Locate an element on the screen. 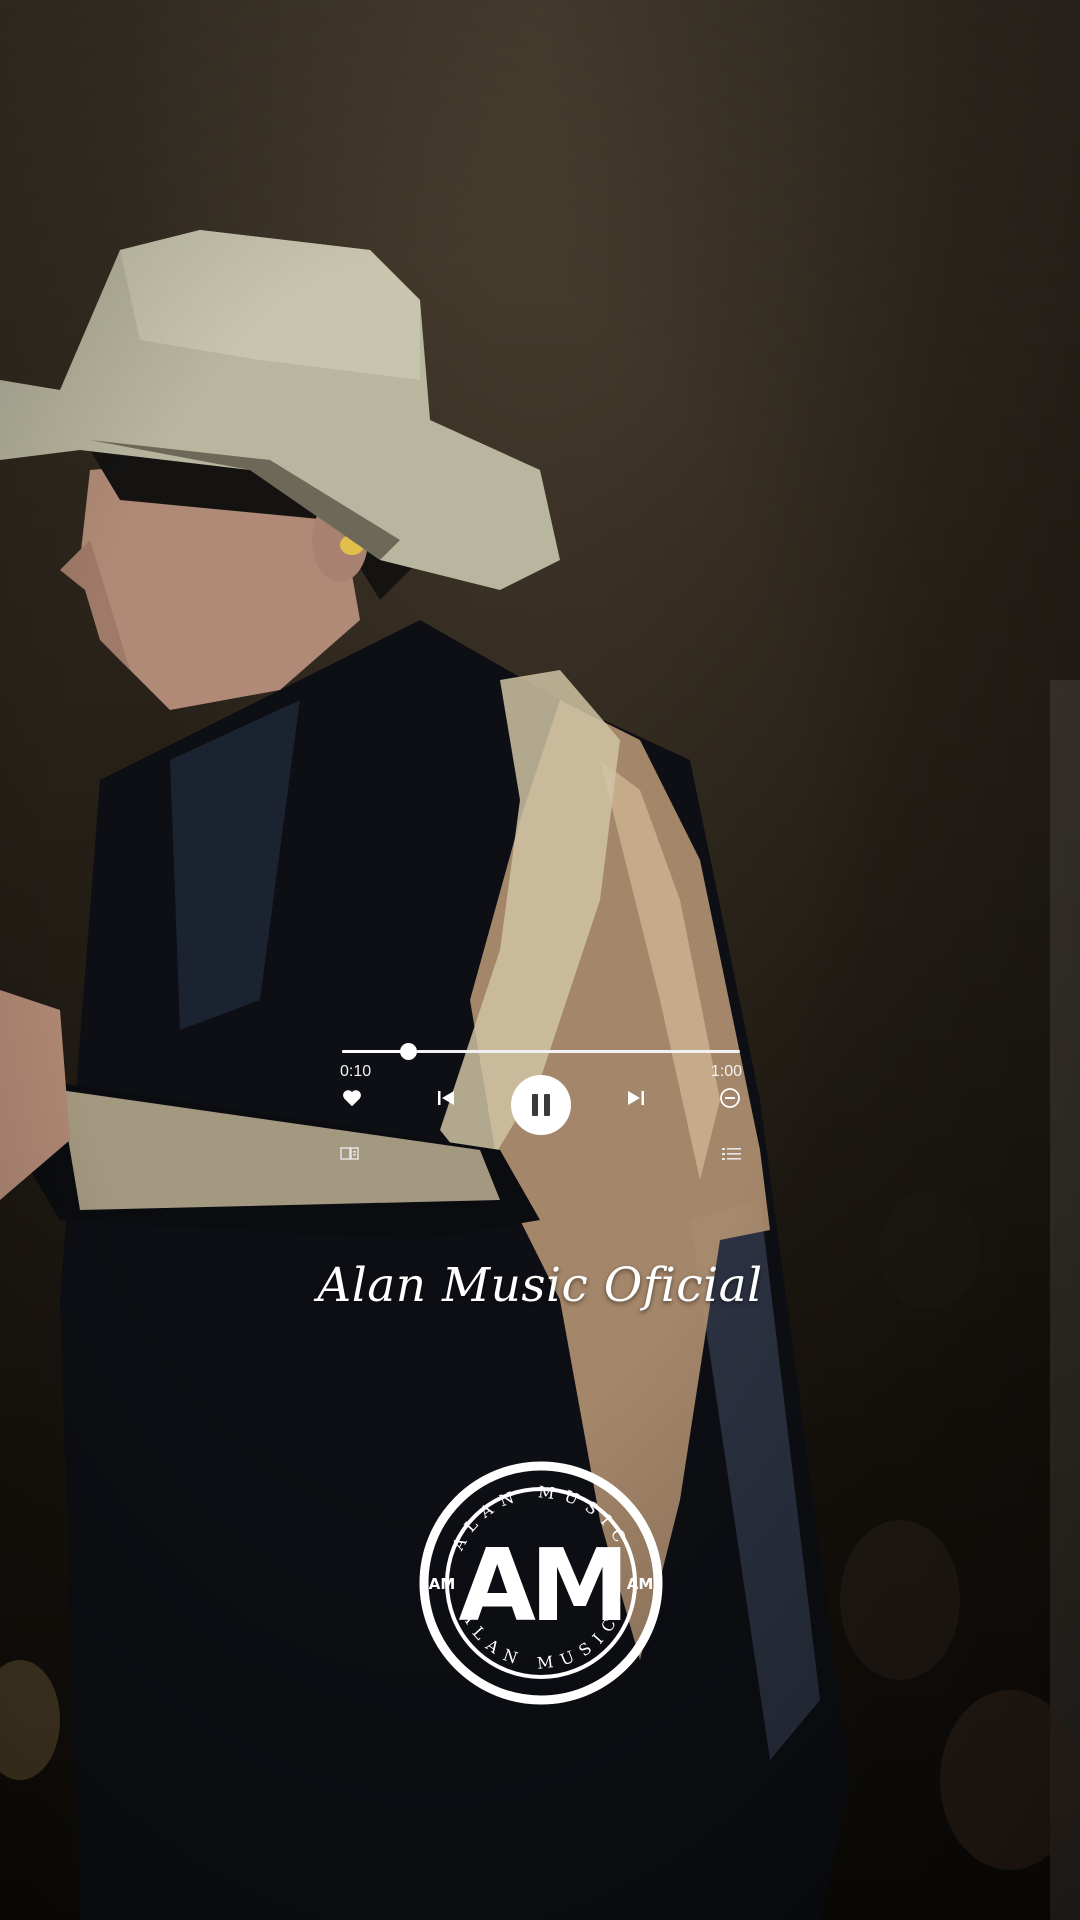 The image size is (1080, 1920). playlist-icon is located at coordinates (731, 1154).